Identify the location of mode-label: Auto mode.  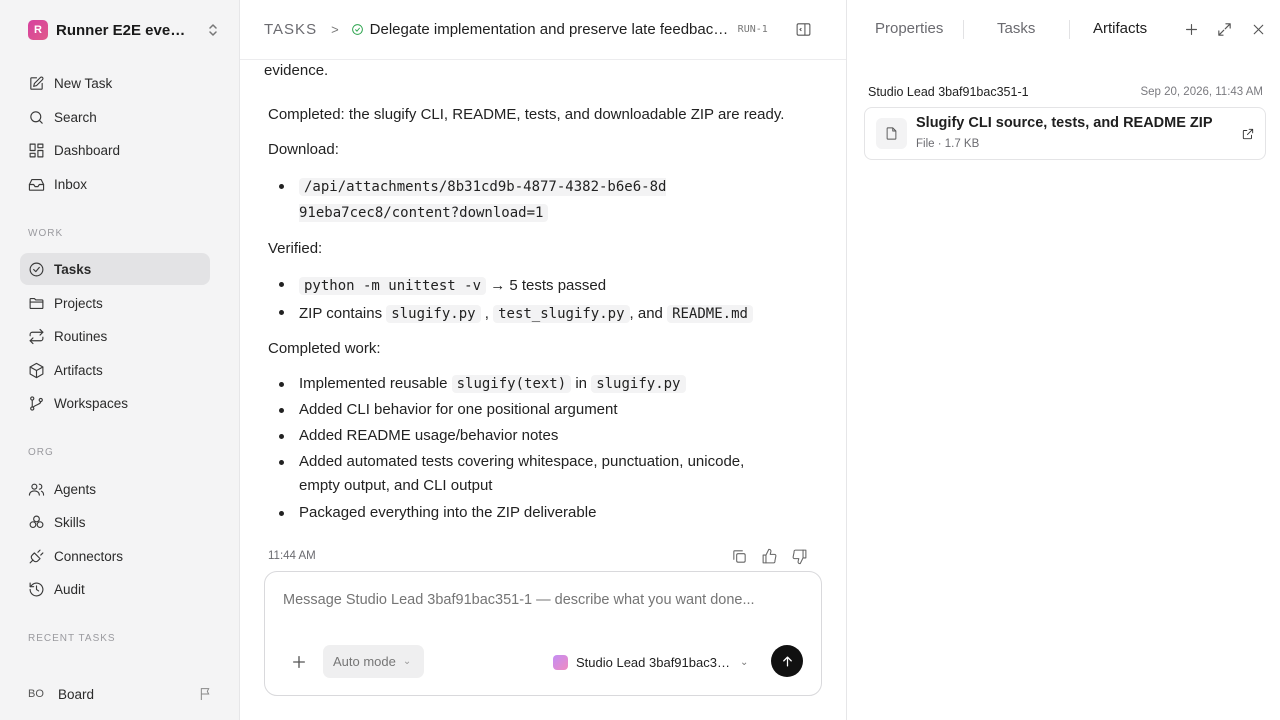
(364, 661).